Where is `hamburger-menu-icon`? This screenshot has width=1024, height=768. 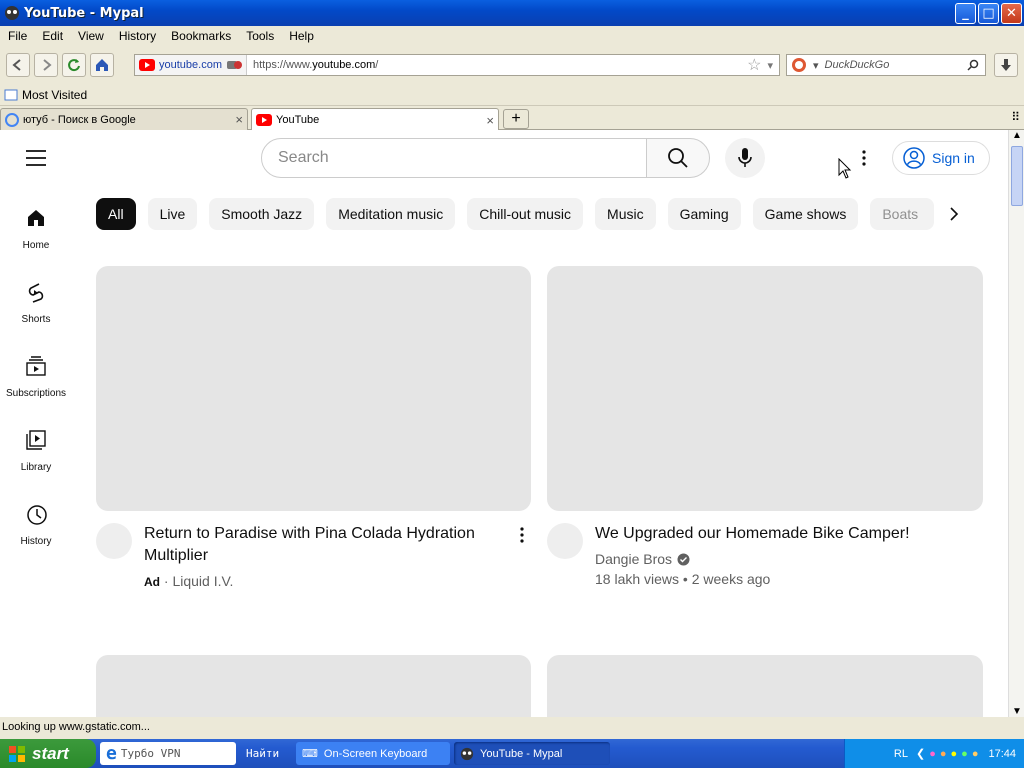 hamburger-menu-icon is located at coordinates (36, 158).